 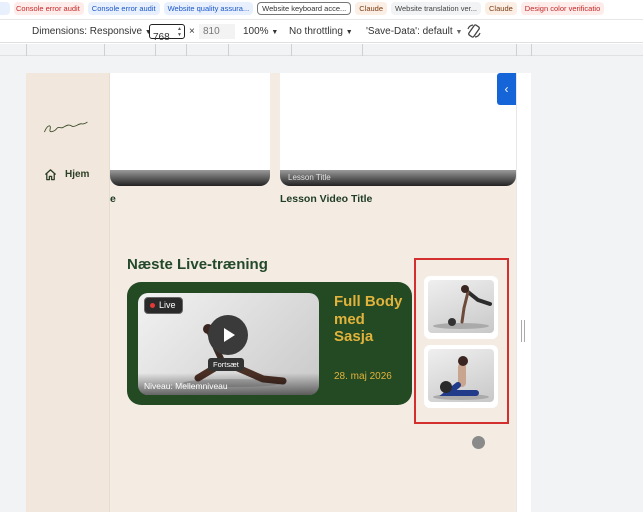 I want to click on live-badge: Live, so click(x=163, y=305).